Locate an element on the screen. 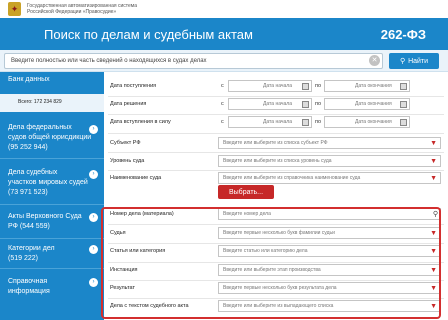  title-bar: Поиск по делам и судебным актам 262-ФЗ is located at coordinates (224, 34).